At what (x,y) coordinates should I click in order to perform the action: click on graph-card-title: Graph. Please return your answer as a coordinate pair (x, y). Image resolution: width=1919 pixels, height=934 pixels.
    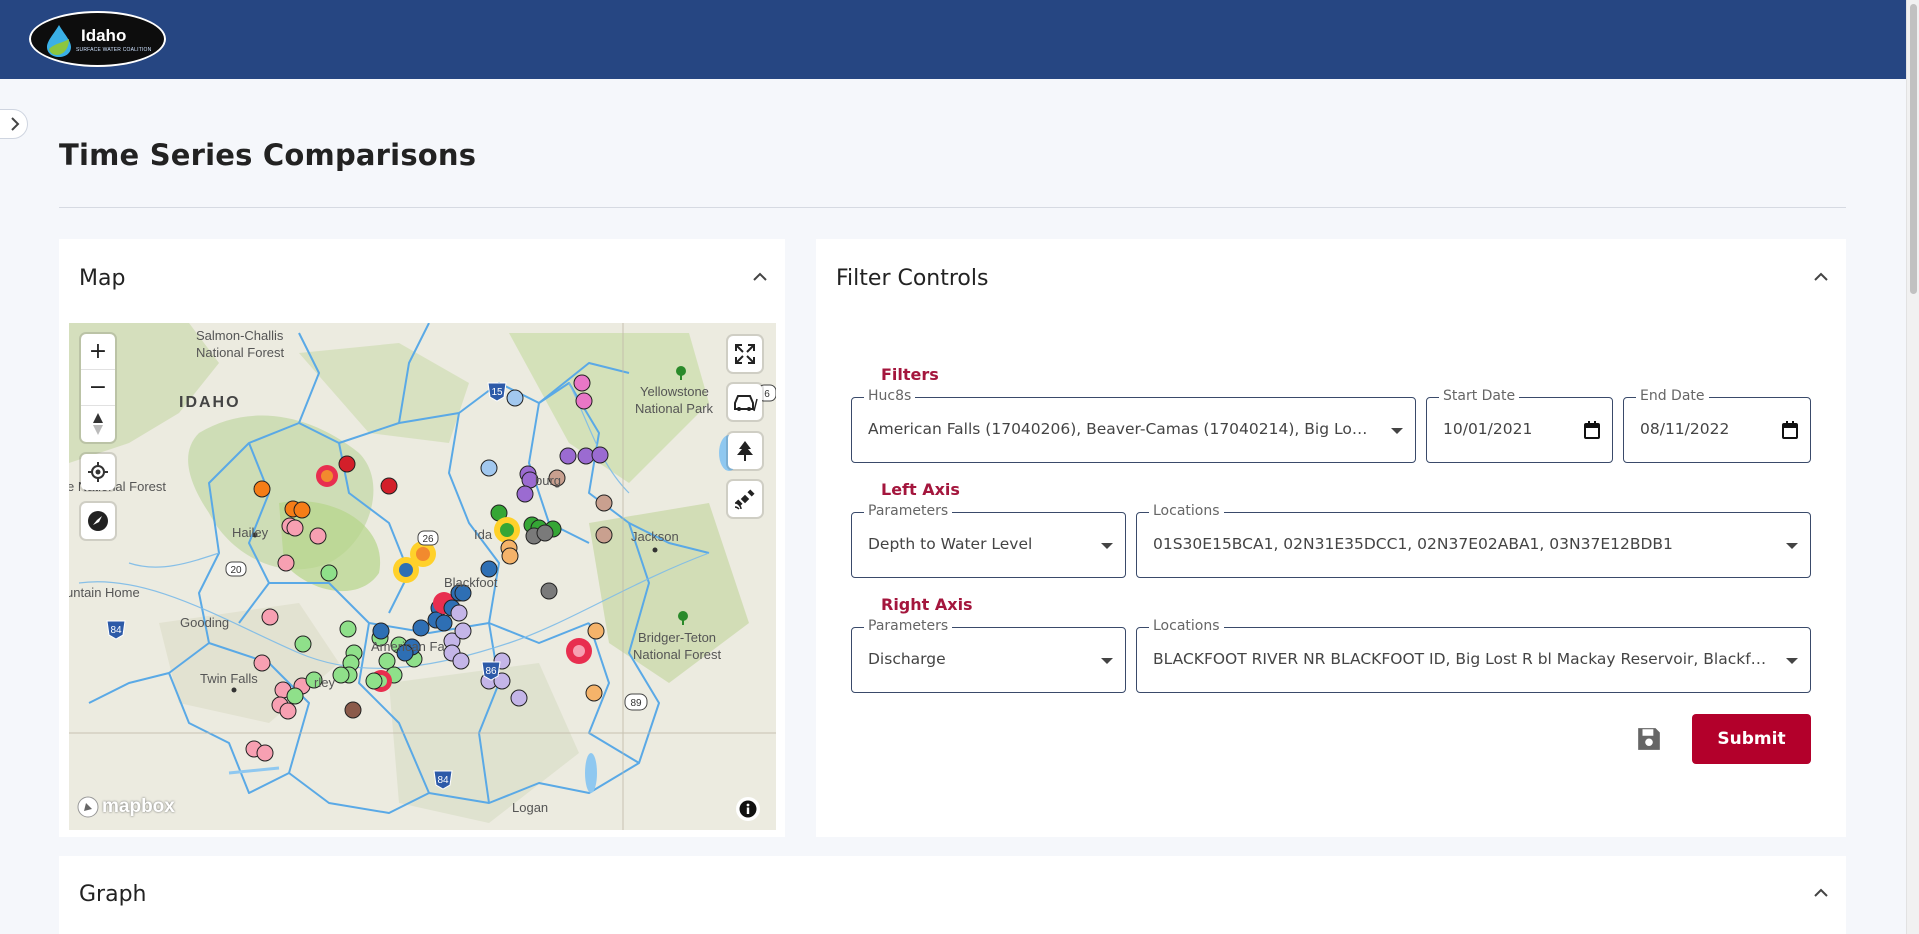
    Looking at the image, I should click on (113, 894).